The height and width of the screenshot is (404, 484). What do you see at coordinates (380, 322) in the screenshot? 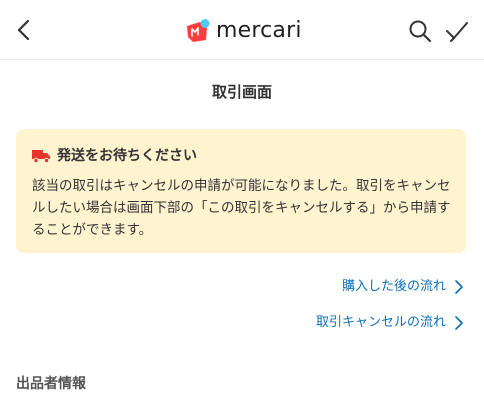
I see `link-label: 取引キャンセルの流れ` at bounding box center [380, 322].